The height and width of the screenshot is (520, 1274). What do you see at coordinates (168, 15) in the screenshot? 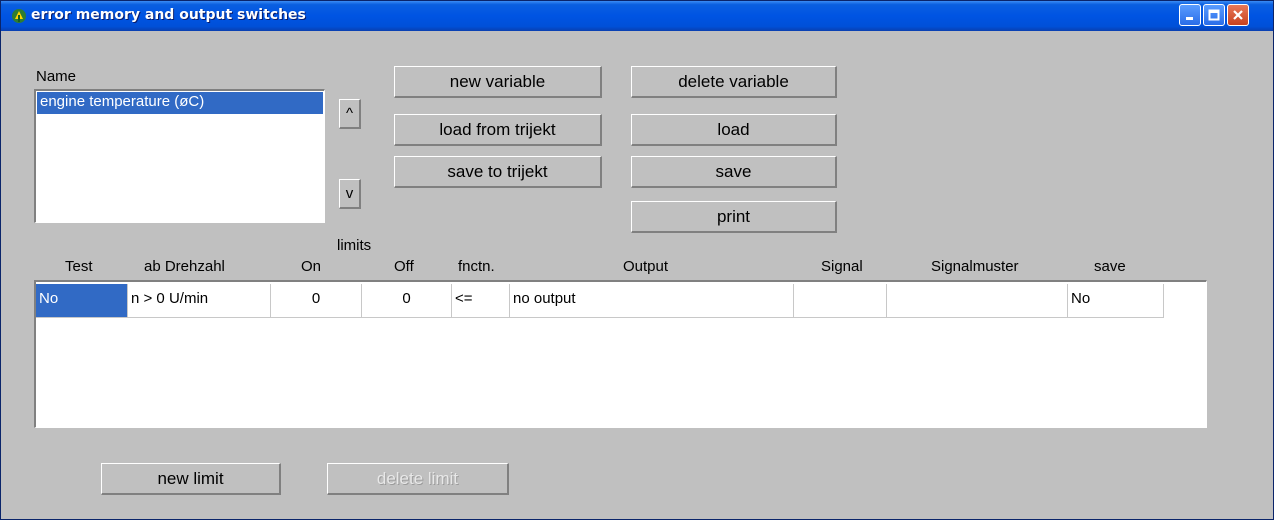
I see `window-title: error memory and output switches` at bounding box center [168, 15].